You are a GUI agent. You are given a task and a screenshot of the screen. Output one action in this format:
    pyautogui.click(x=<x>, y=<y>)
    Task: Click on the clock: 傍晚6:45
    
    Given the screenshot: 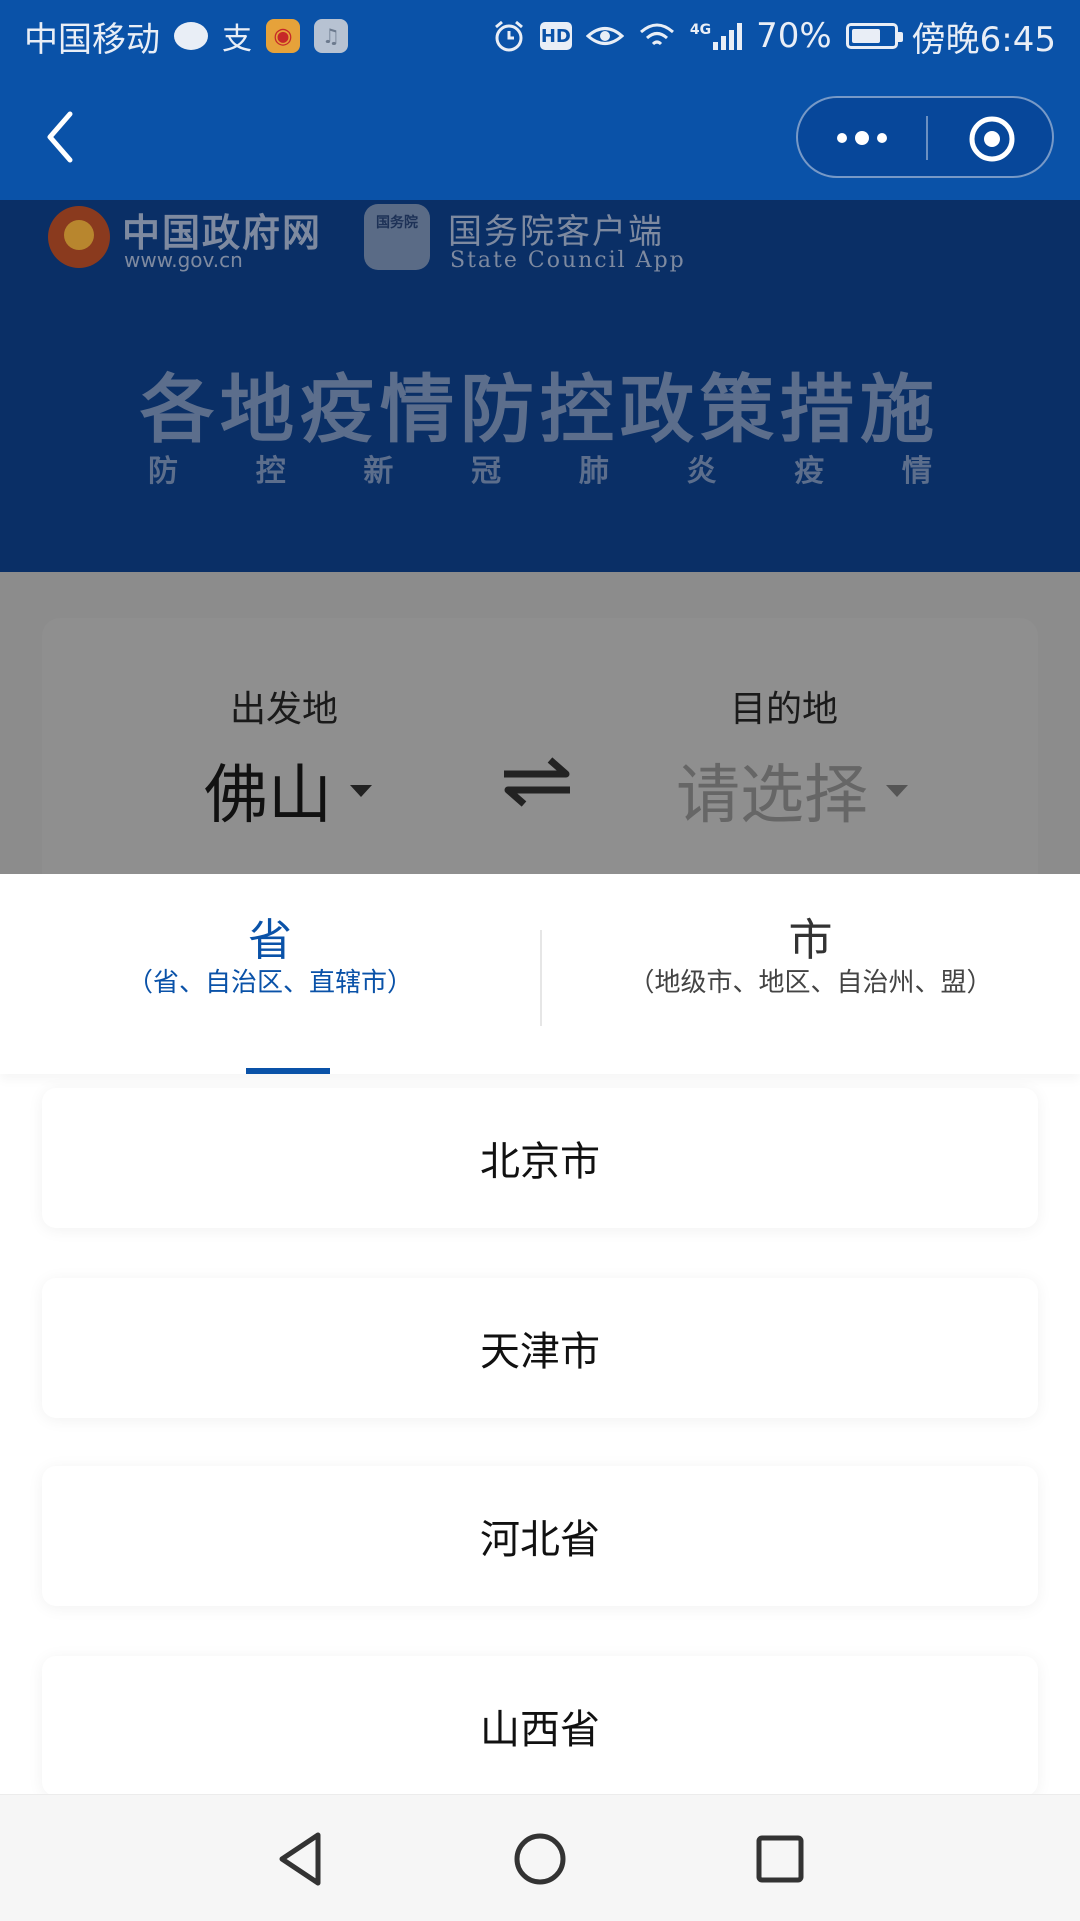 What is the action you would take?
    pyautogui.click(x=983, y=39)
    